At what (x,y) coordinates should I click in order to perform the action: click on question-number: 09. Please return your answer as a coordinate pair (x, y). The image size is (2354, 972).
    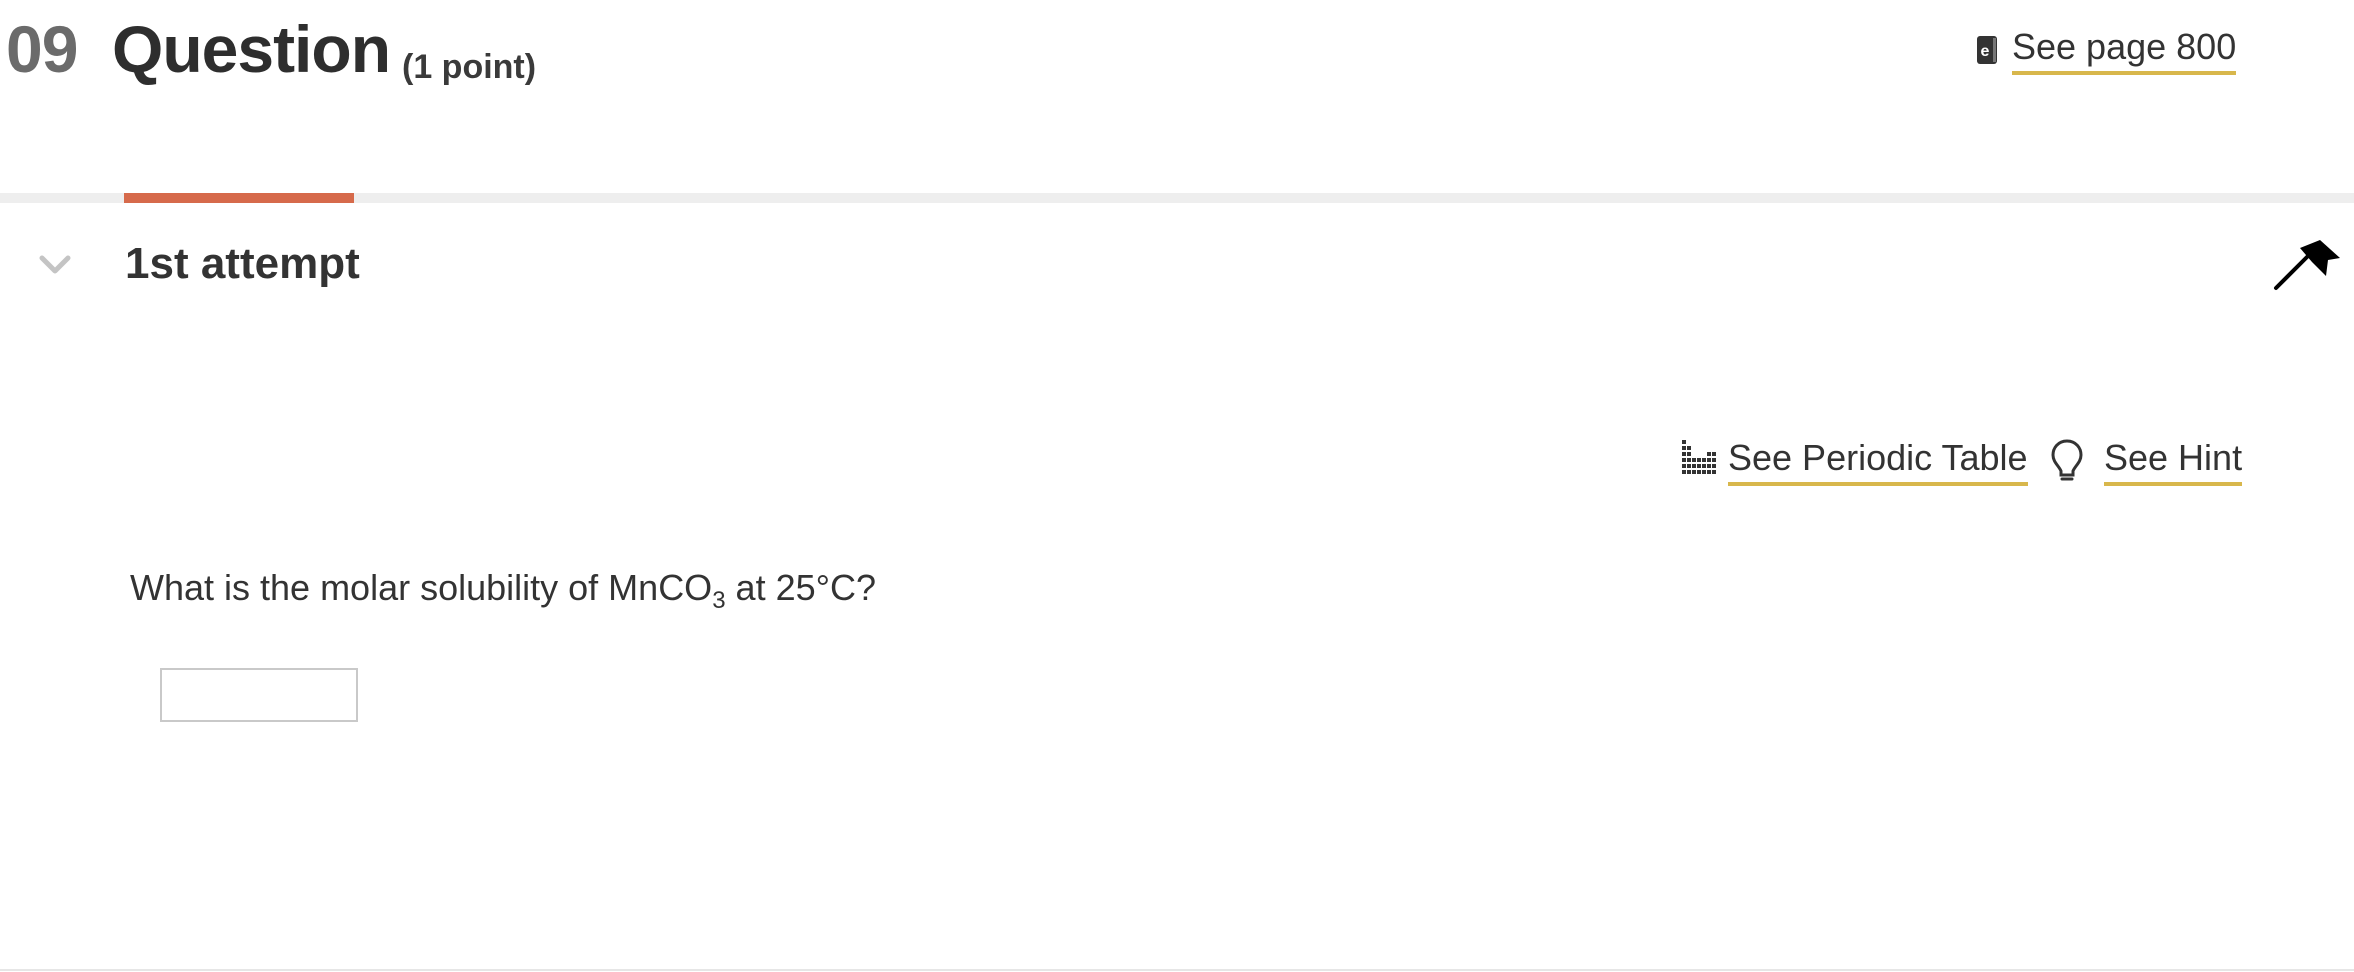
    Looking at the image, I should click on (42, 49).